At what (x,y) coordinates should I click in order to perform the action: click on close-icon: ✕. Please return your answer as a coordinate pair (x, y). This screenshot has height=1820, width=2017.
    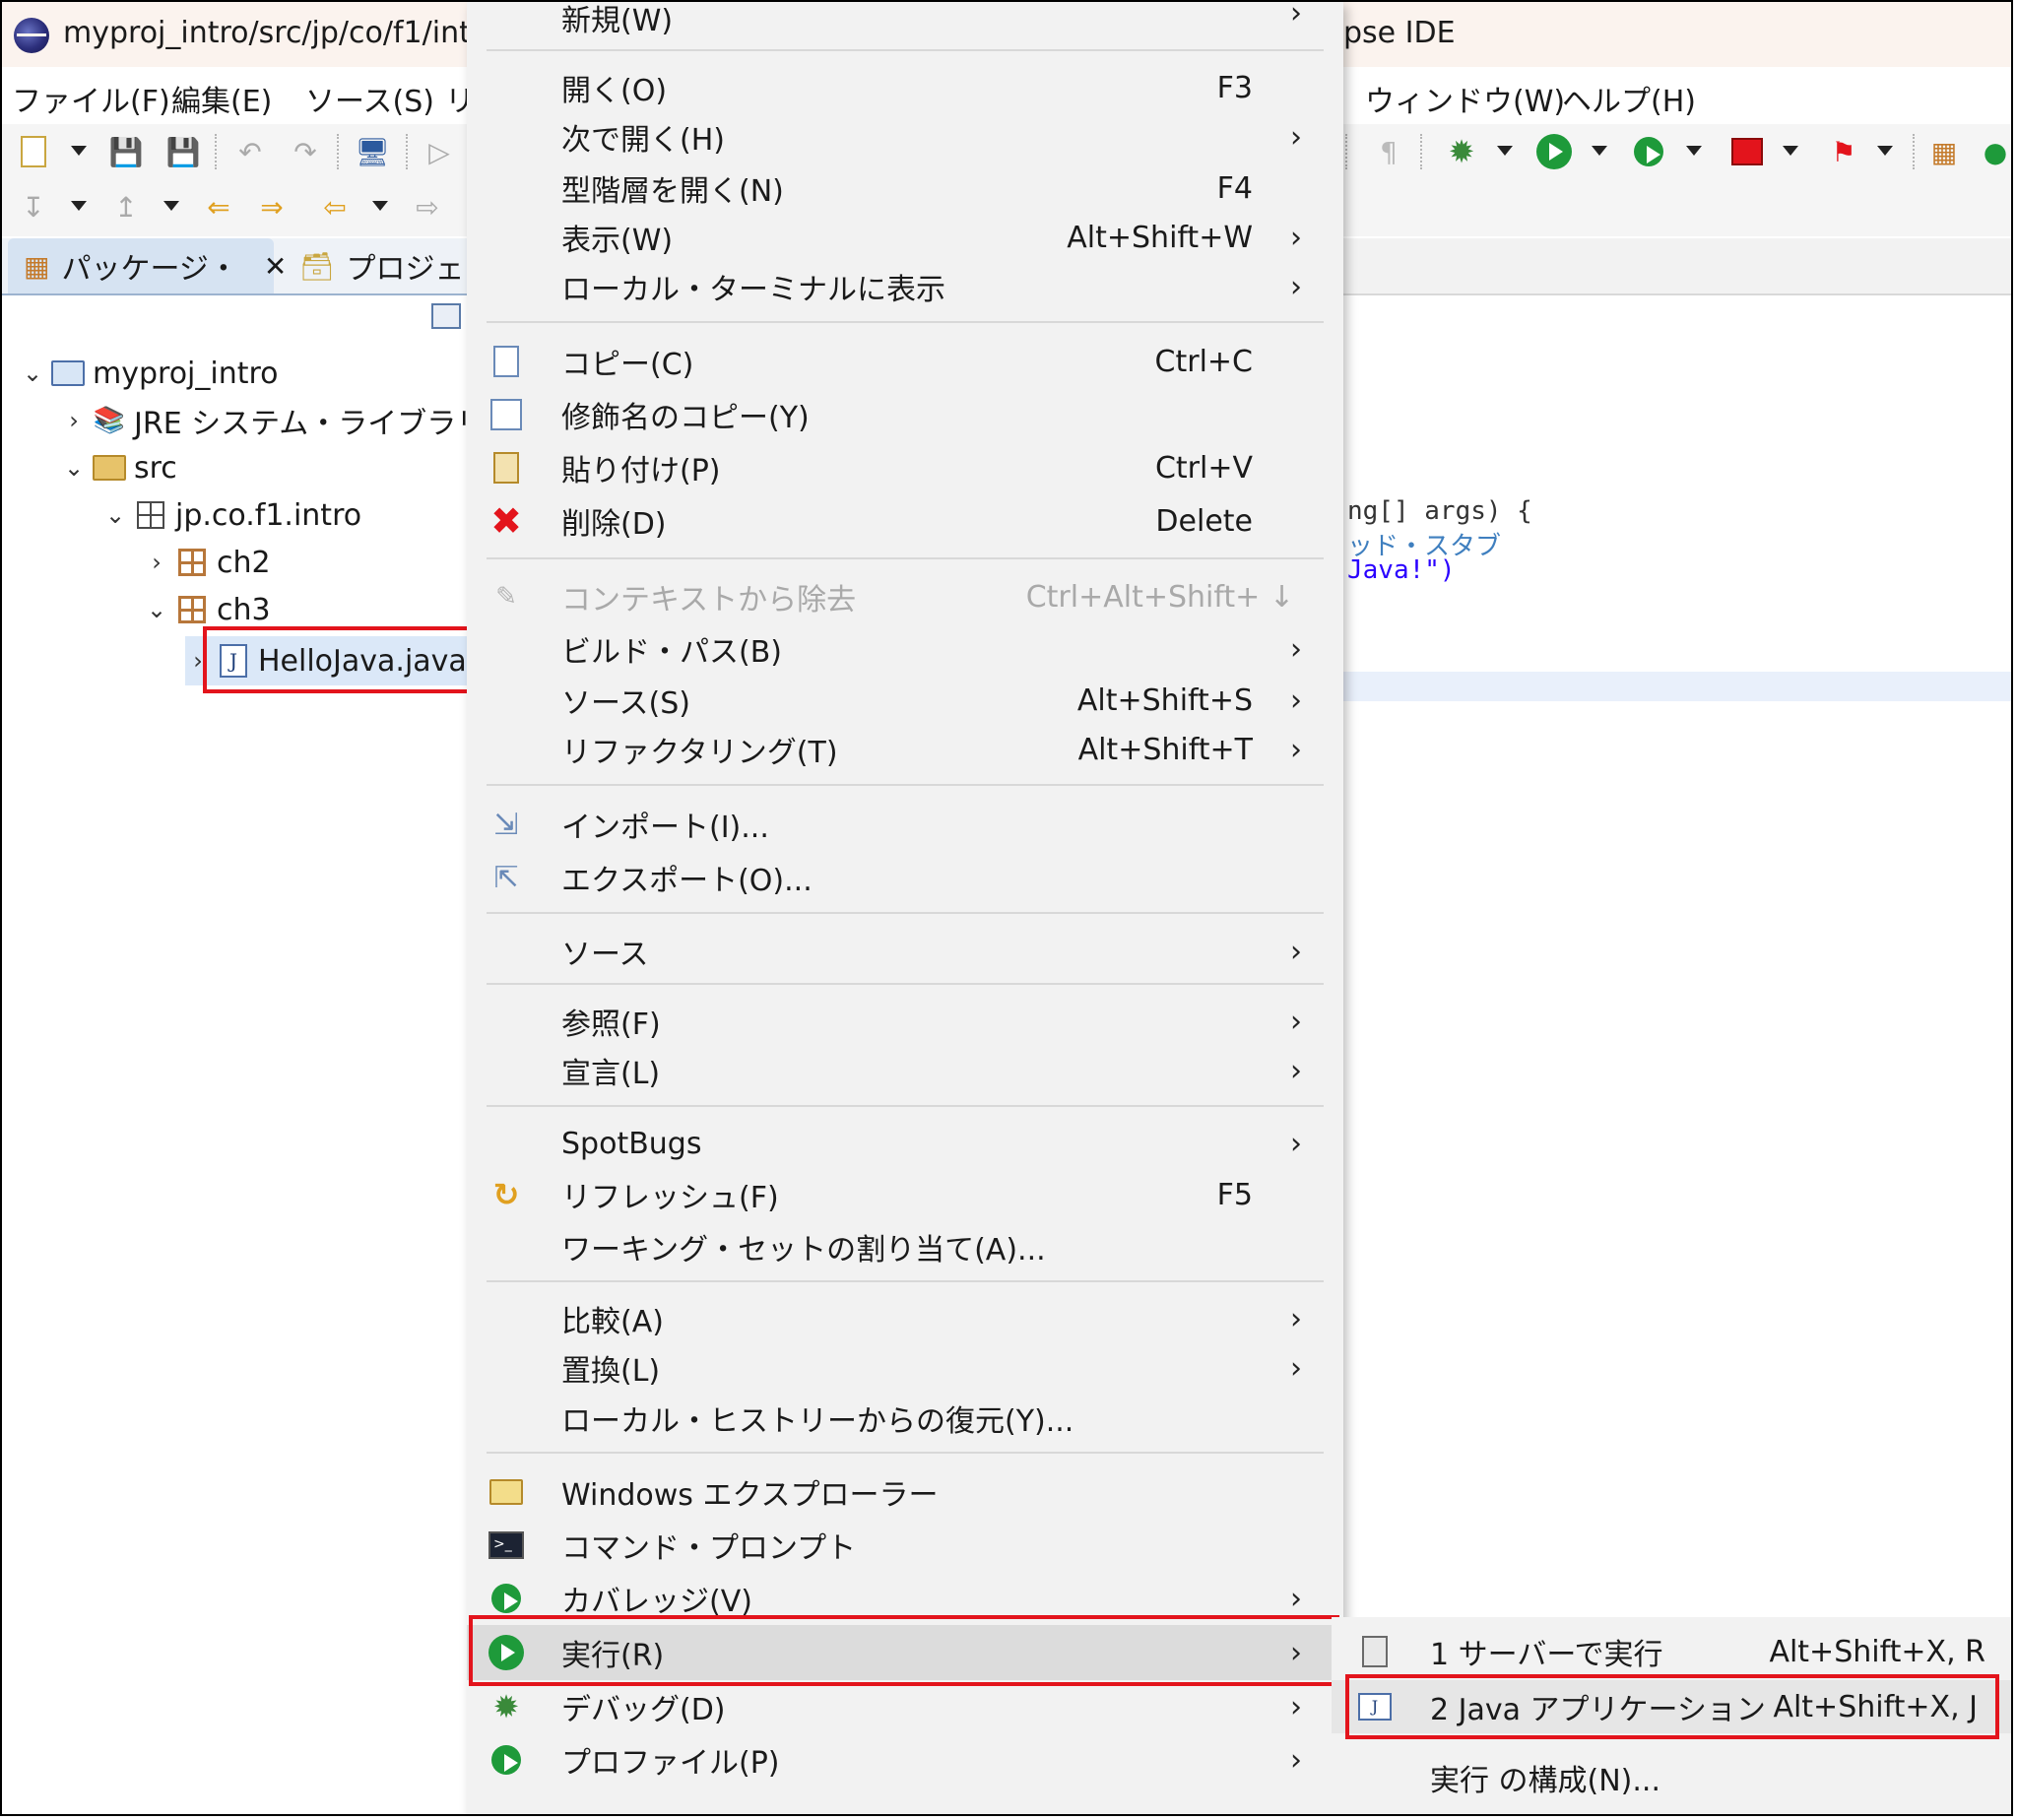
    Looking at the image, I should click on (275, 266).